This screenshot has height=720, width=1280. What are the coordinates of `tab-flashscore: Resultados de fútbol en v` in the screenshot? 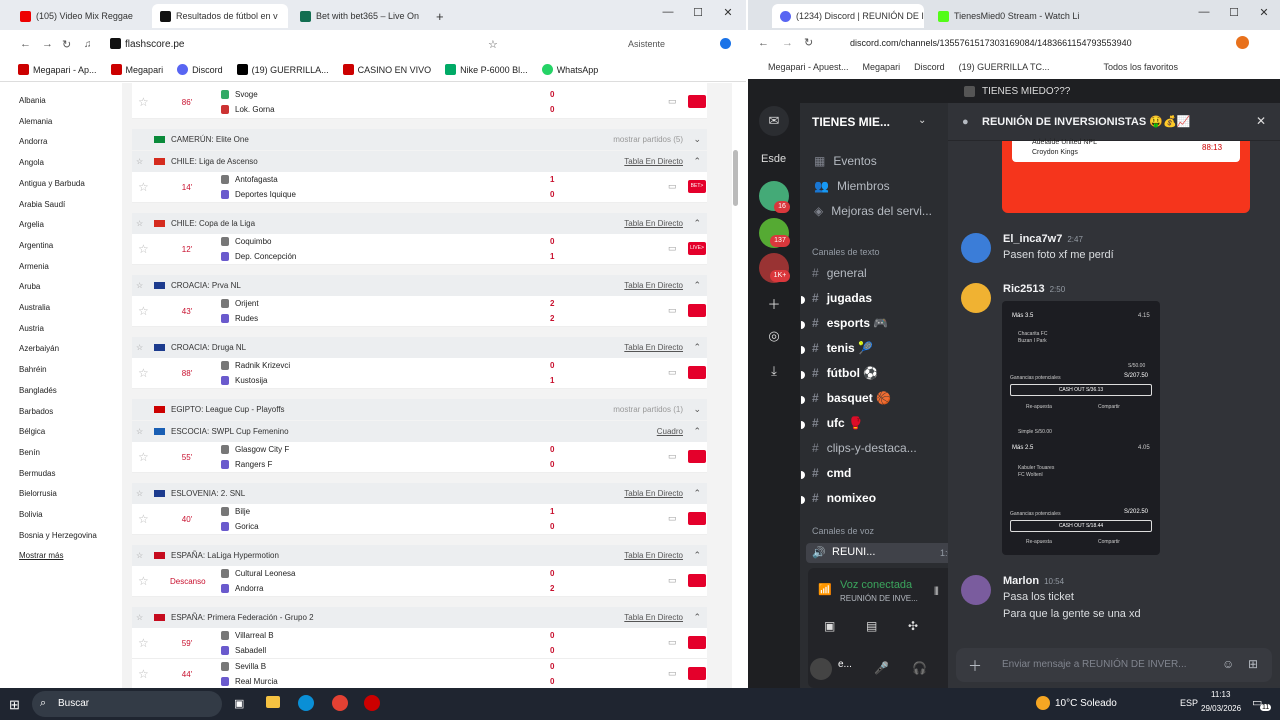 It's located at (220, 16).